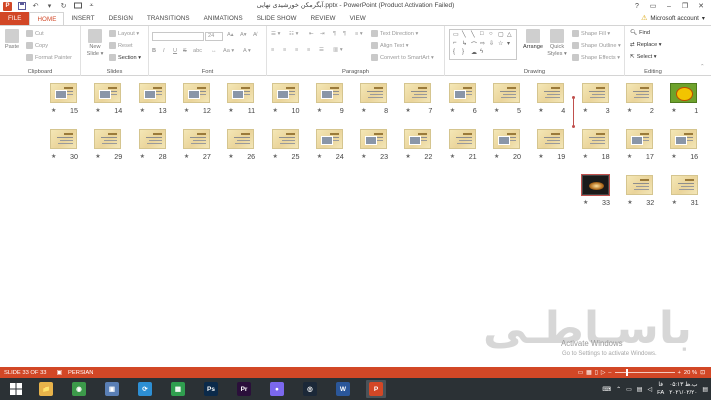  Describe the element at coordinates (343, 389) in the screenshot. I see `taskbar-app-word: W` at that location.